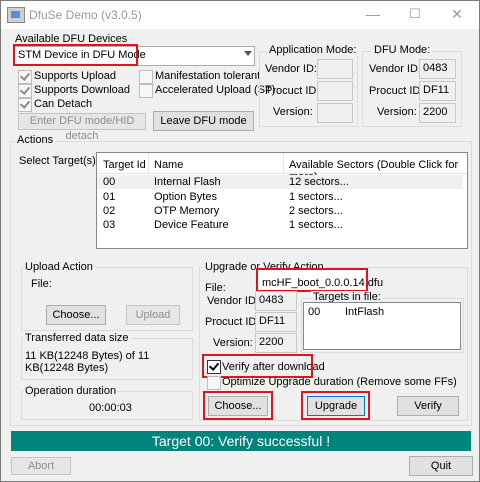 The height and width of the screenshot is (482, 480). Describe the element at coordinates (16, 15) in the screenshot. I see `app-icon` at that location.